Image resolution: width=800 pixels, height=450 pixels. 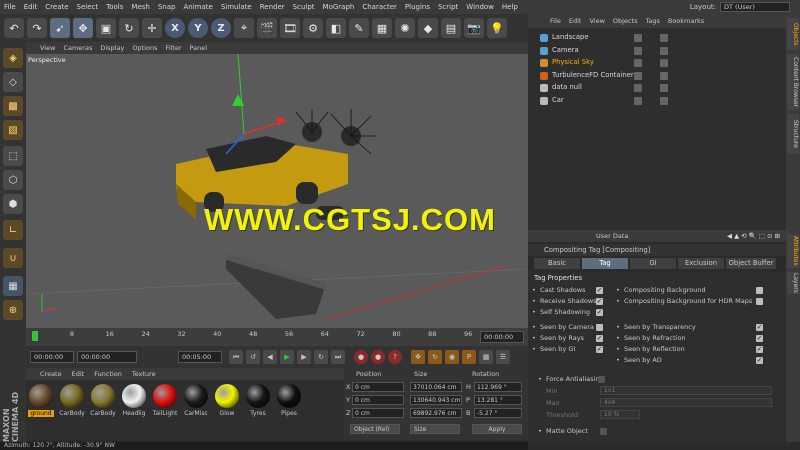 I want to click on object-name: Camera, so click(x=565, y=50).